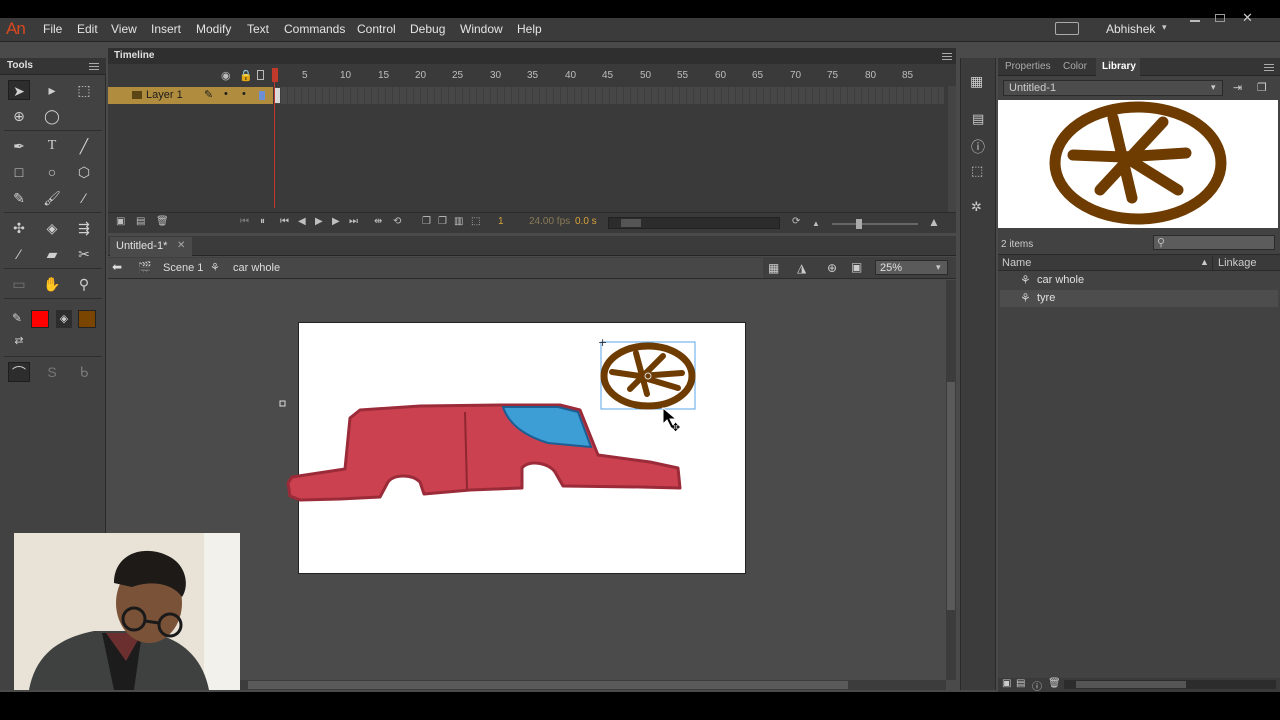 The width and height of the screenshot is (1280, 720). What do you see at coordinates (1032, 88) in the screenshot?
I see `library-document-value: Untitled-1` at bounding box center [1032, 88].